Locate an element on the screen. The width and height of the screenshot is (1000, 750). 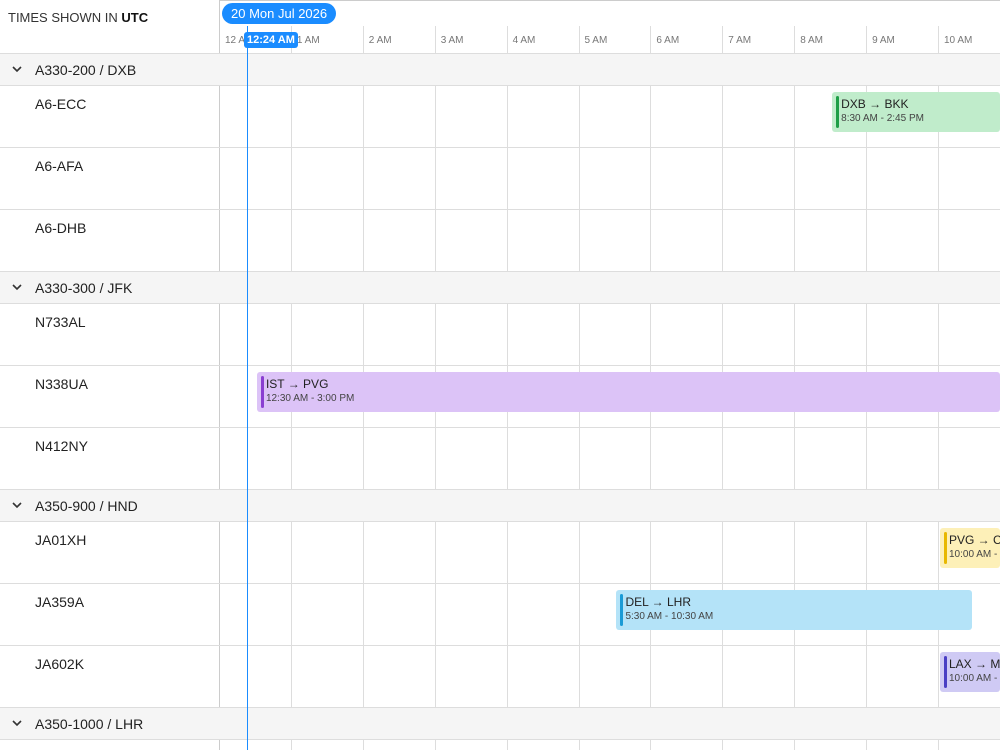
flight-event: DXB → BKK 8:30 AM - 2:45 PM is located at coordinates (916, 112).